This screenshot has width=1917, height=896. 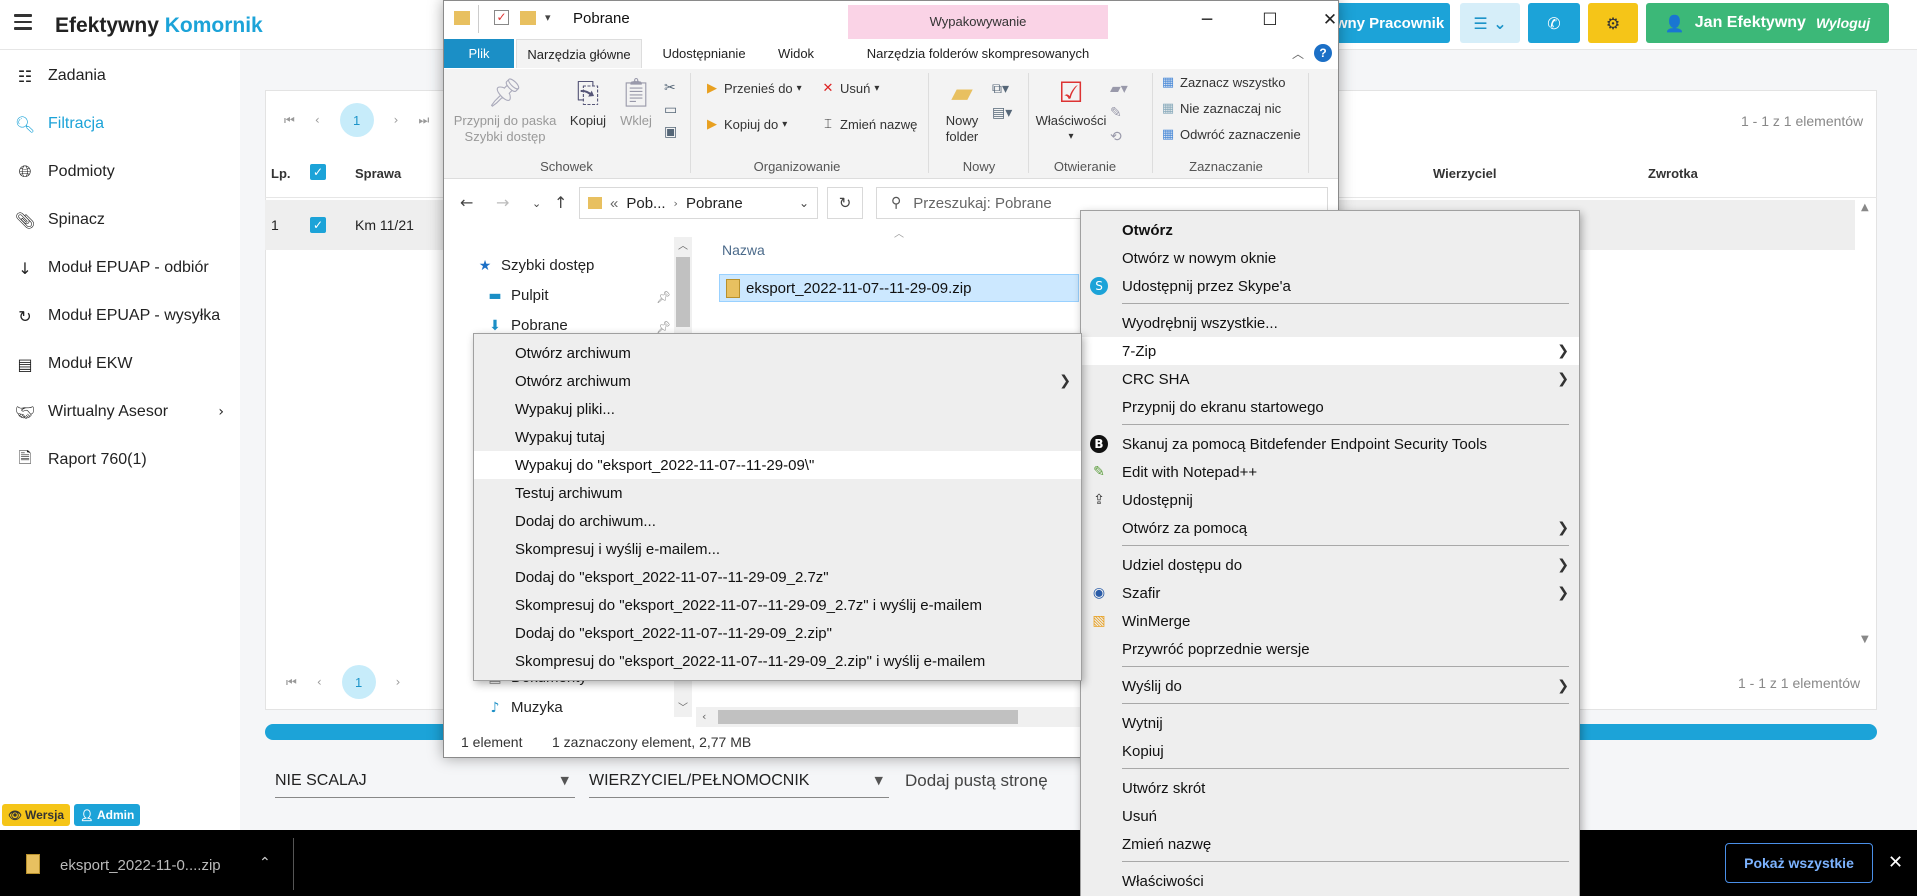 I want to click on column-name-header: Nazwa, so click(x=743, y=250).